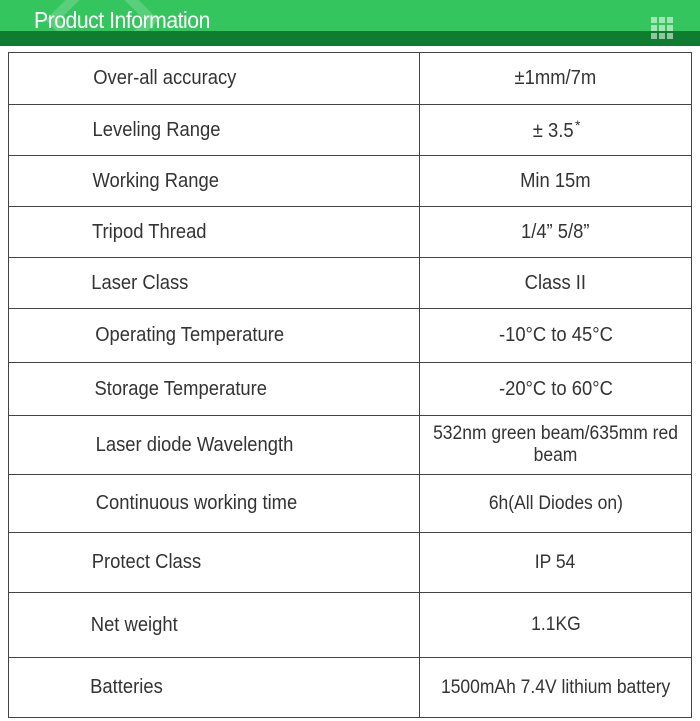 Image resolution: width=700 pixels, height=721 pixels. I want to click on spec-value-cell: 6h(All Diodes on), so click(555, 503).